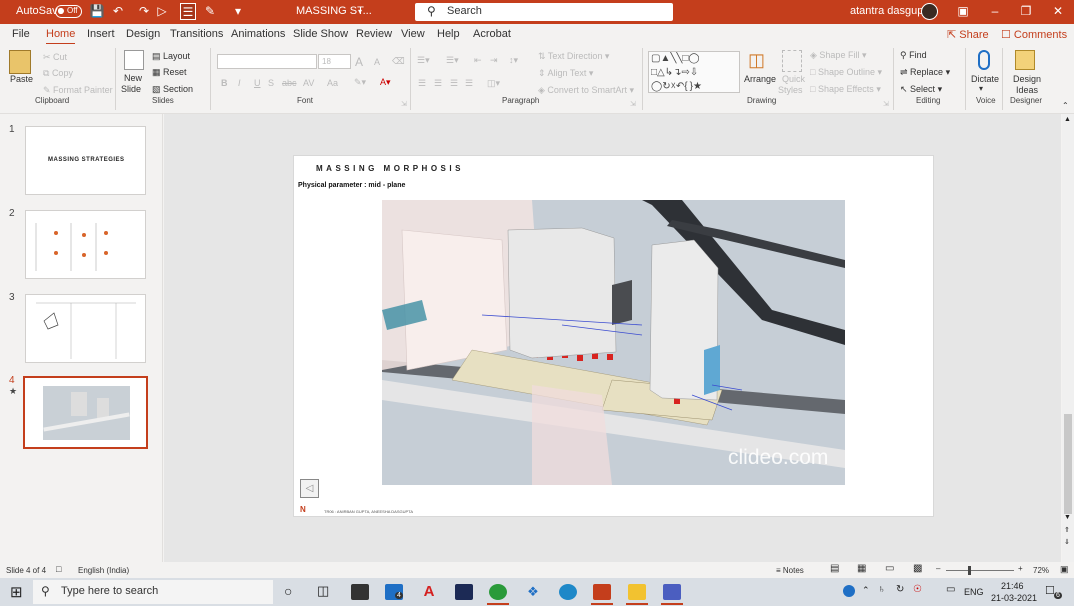 The image size is (1074, 606). What do you see at coordinates (917, 568) in the screenshot?
I see `slideshow-view-icon: ▩` at bounding box center [917, 568].